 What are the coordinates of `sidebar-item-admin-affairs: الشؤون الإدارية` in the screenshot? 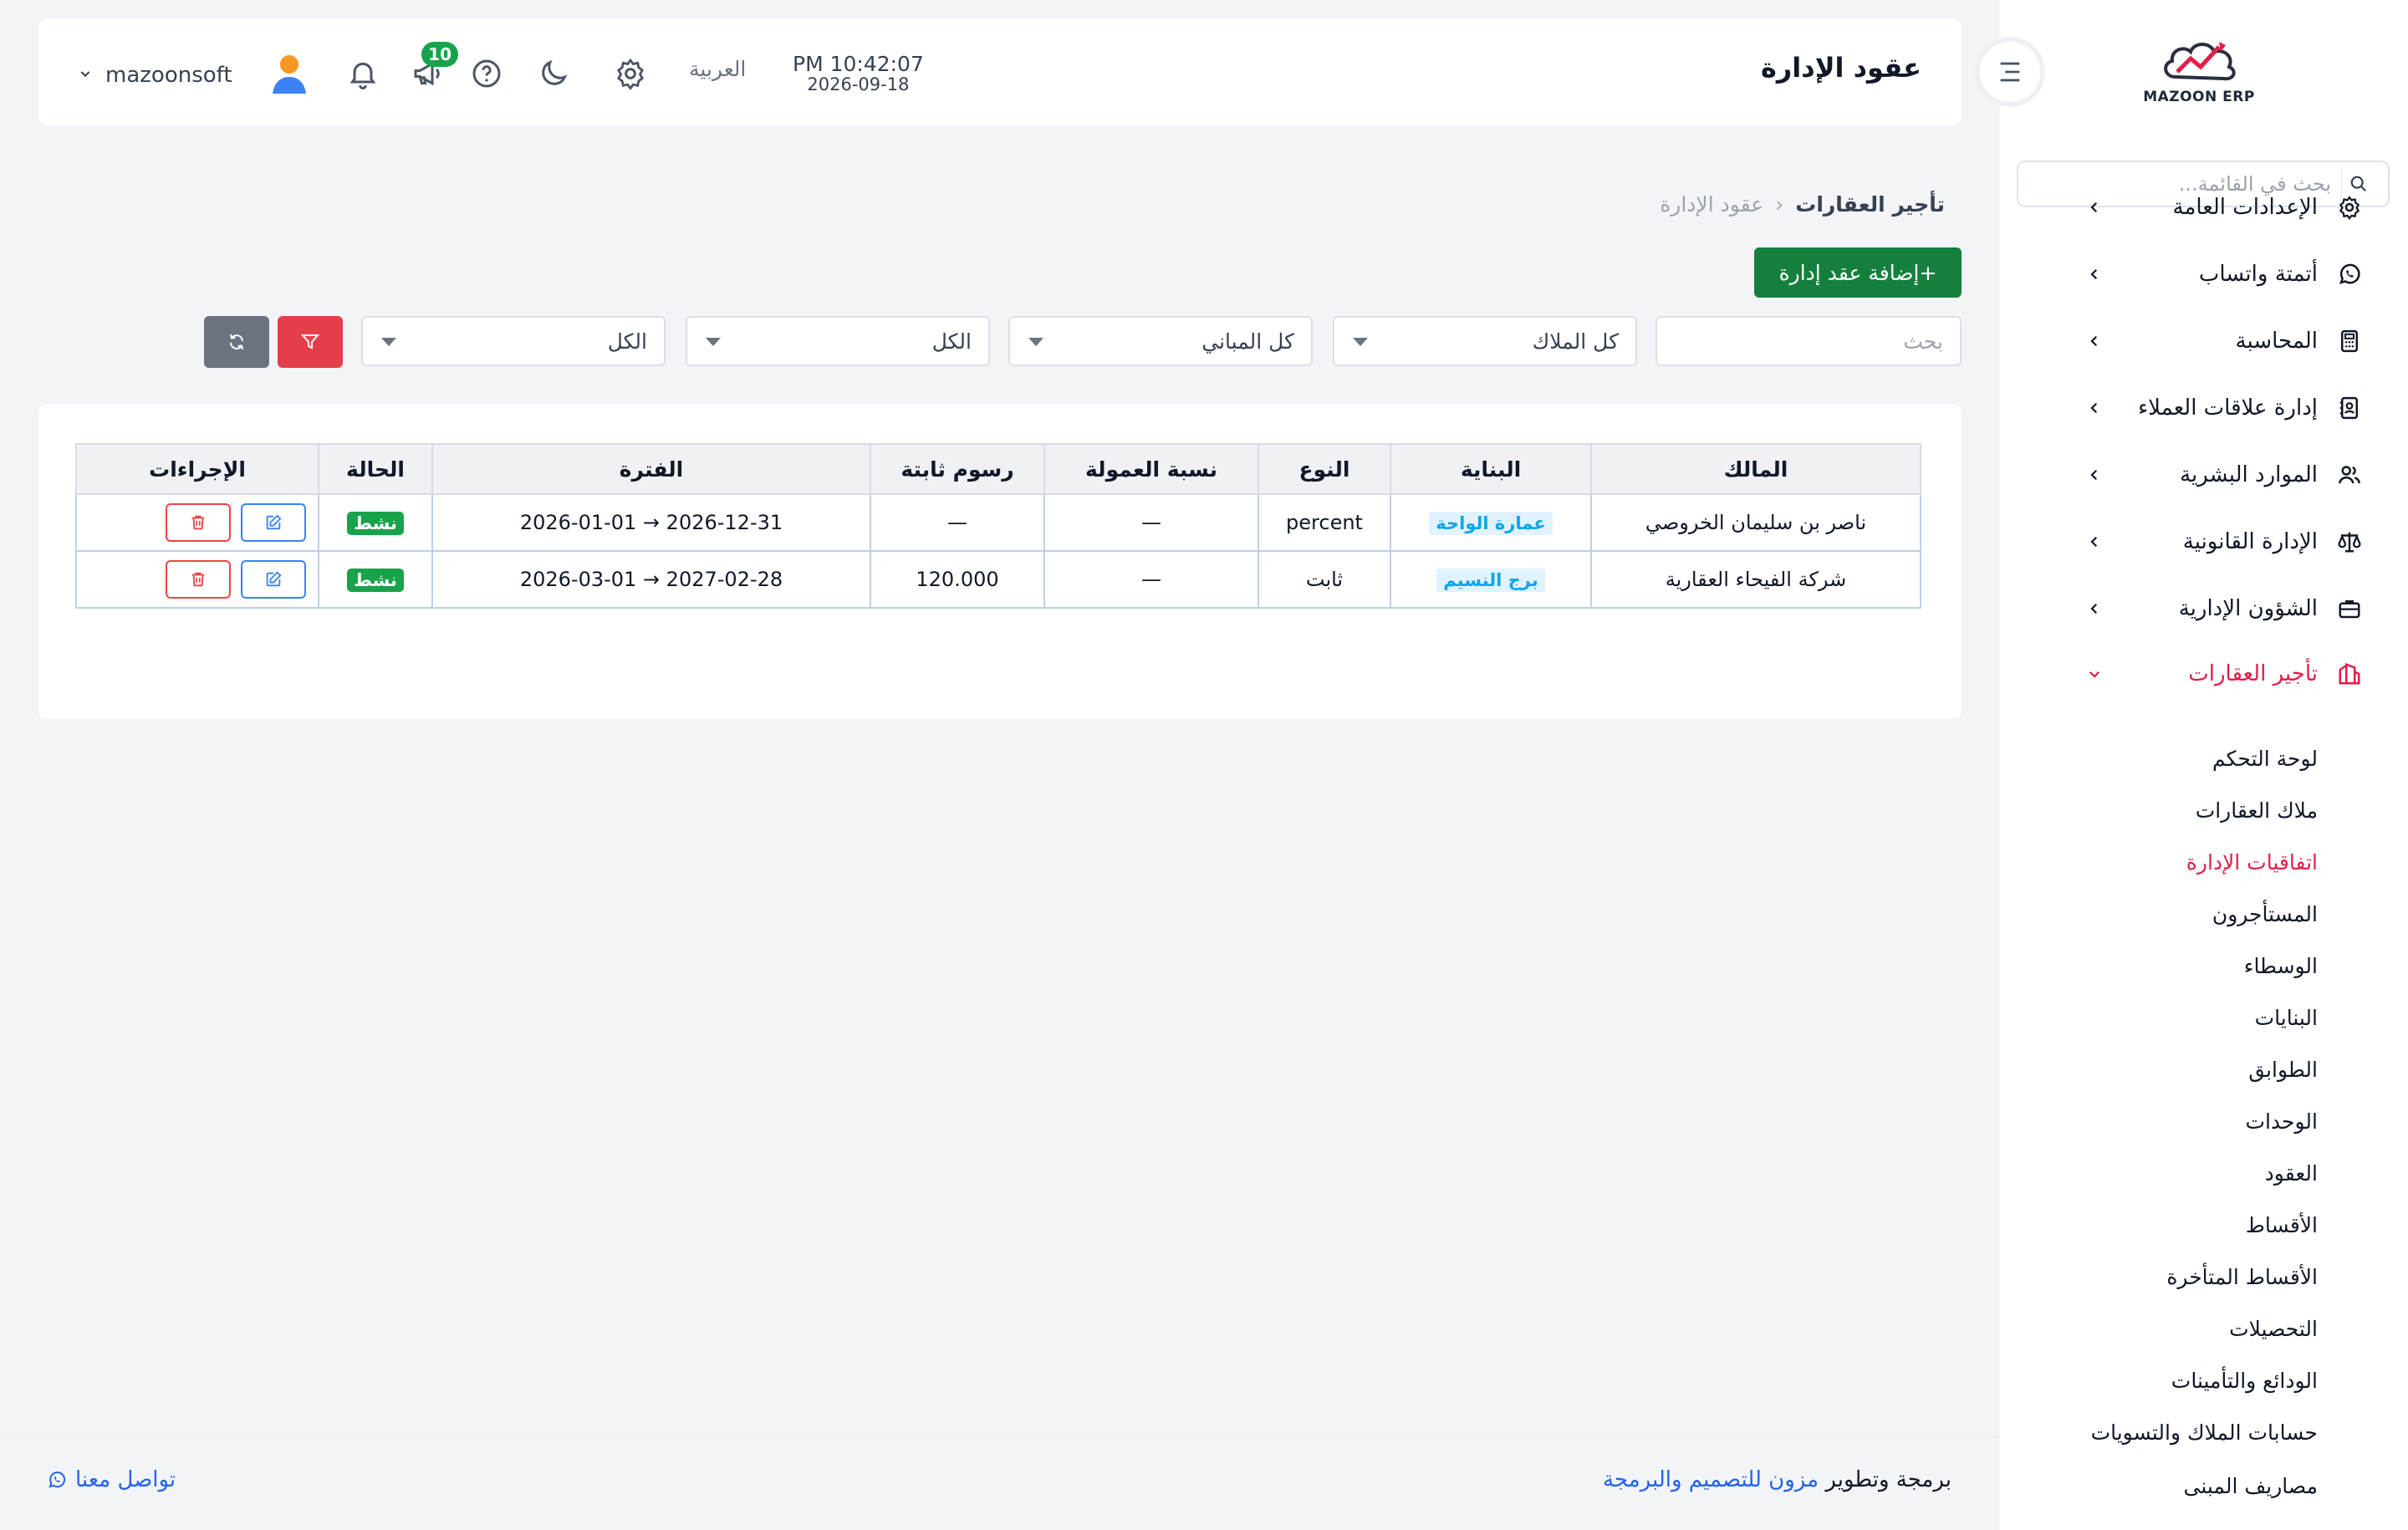 It's located at (2203, 609).